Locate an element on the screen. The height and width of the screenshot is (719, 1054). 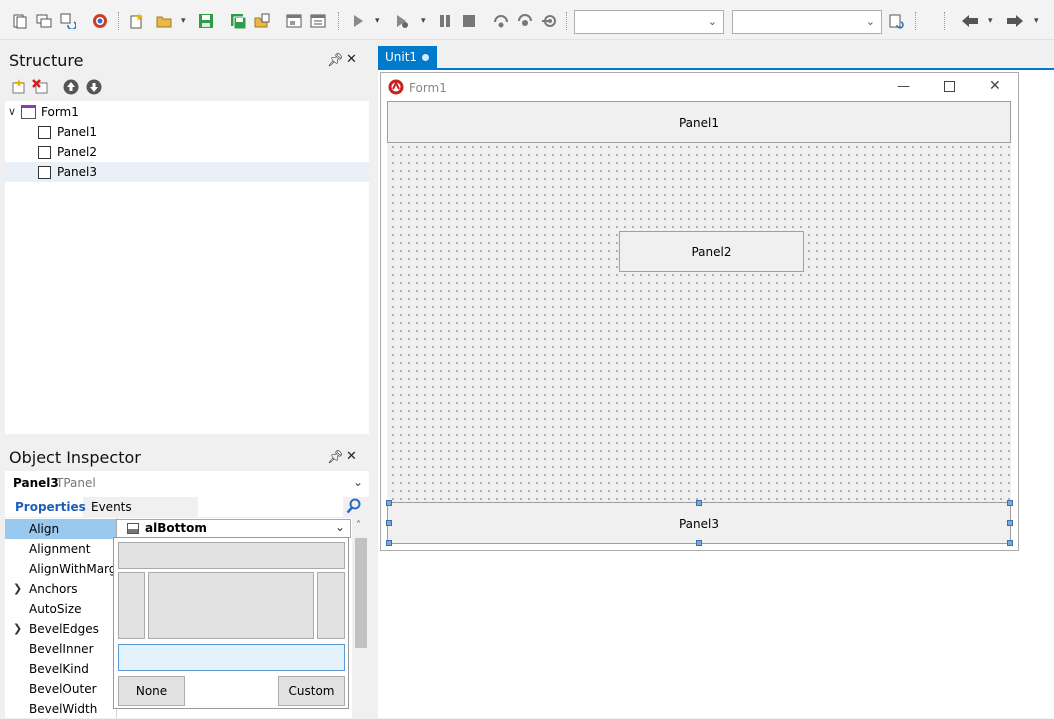
panel3: Panel3 is located at coordinates (699, 523).